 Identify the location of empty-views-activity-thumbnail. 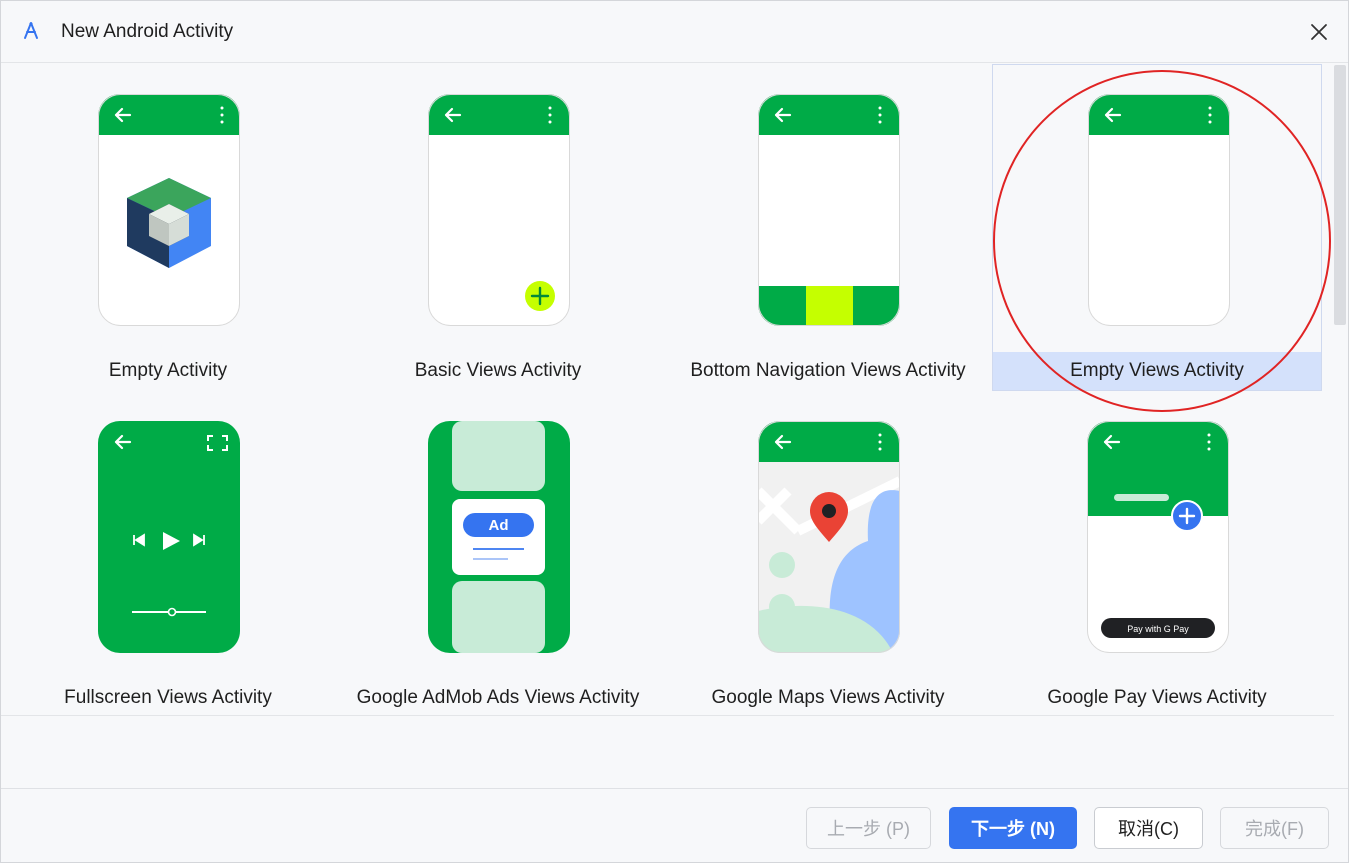
(1159, 210).